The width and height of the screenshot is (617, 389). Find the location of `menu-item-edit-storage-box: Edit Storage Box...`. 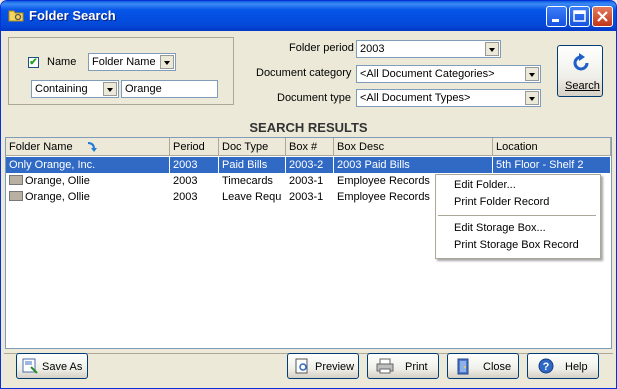

menu-item-edit-storage-box: Edit Storage Box... is located at coordinates (500, 228).